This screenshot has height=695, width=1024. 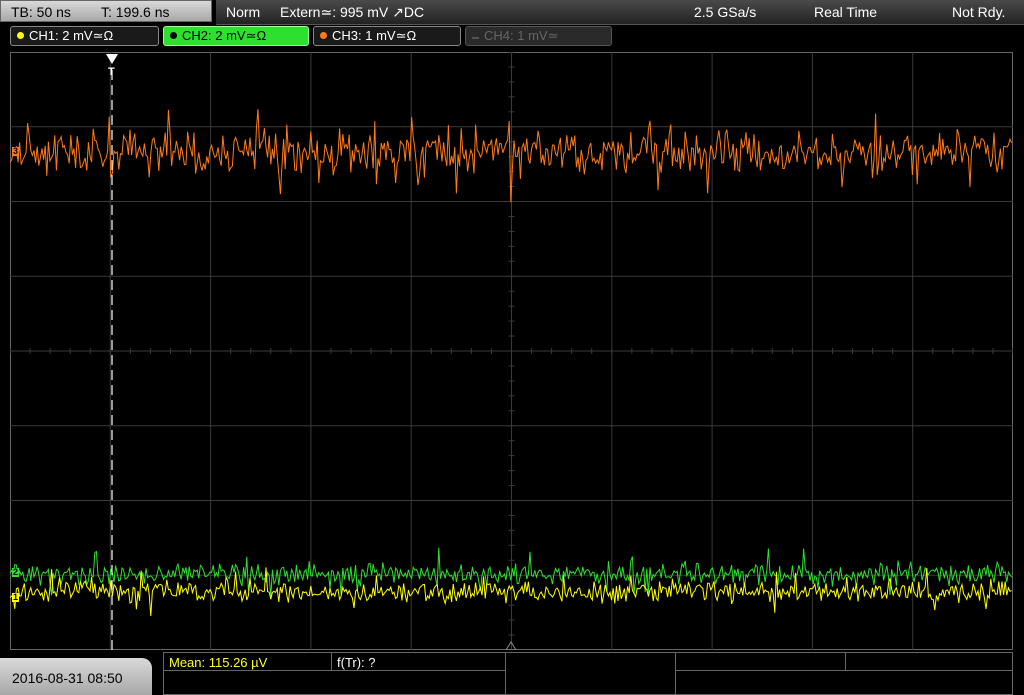 I want to click on channel-3-trace, so click(x=511, y=156).